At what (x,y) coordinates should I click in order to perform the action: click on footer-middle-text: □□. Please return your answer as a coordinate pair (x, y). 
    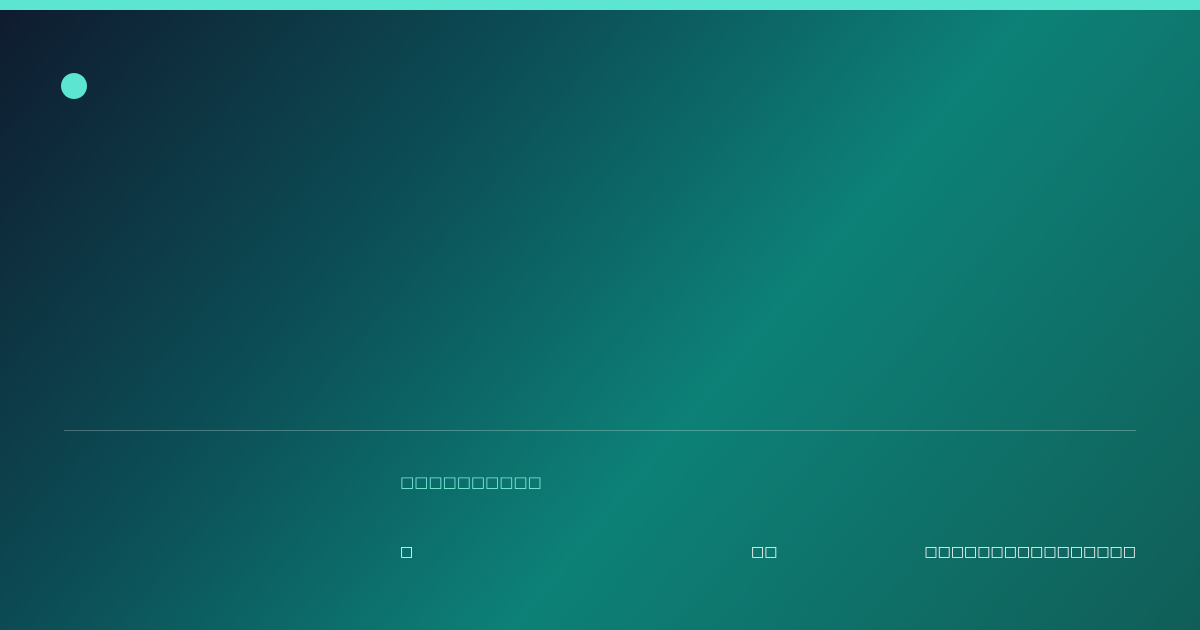
    Looking at the image, I should click on (764, 552).